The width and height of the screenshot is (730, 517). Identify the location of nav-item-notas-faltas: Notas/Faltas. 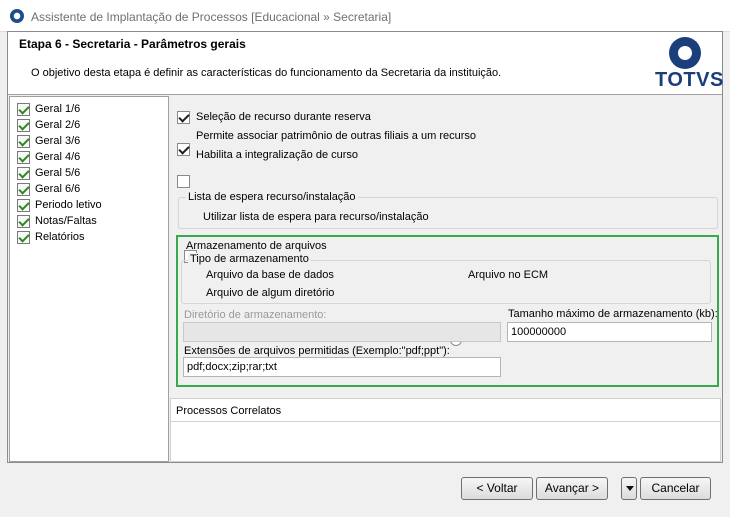
(57, 221).